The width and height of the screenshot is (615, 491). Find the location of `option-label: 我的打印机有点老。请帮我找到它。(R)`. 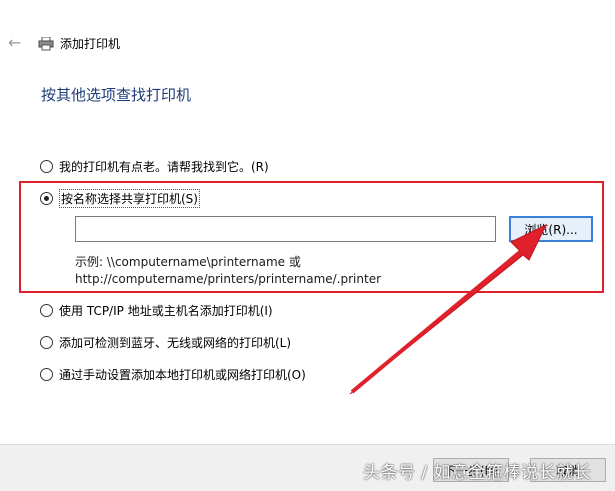

option-label: 我的打印机有点老。请帮我找到它。(R) is located at coordinates (164, 166).